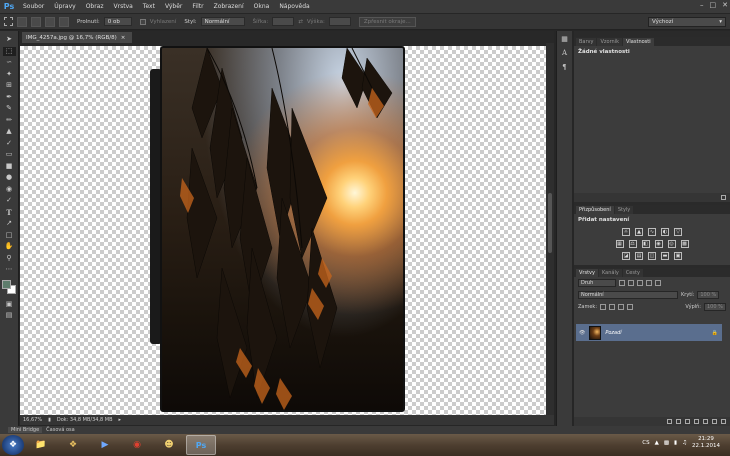 This screenshot has width=730, height=456. What do you see at coordinates (632, 273) in the screenshot?
I see `tab-cesty: Cesty` at bounding box center [632, 273].